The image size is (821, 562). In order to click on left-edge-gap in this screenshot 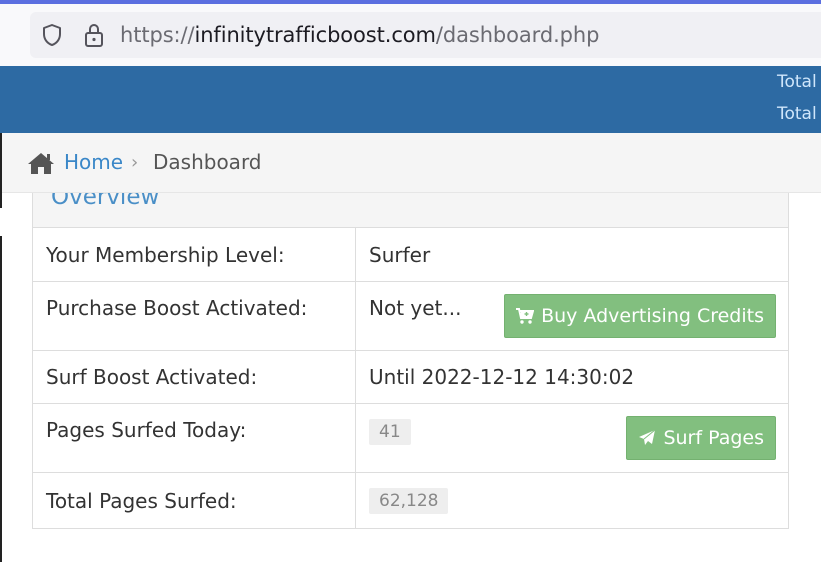, I will do `click(2, 222)`.